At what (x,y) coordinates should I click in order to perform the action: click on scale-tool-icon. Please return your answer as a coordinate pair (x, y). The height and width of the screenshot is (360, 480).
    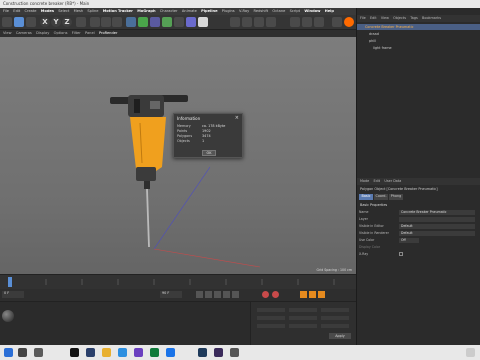
    Looking at the image, I should click on (31, 22).